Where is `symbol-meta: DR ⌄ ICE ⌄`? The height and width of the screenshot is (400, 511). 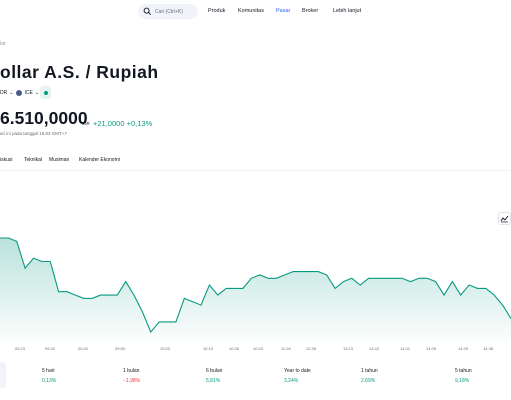 symbol-meta: DR ⌄ ICE ⌄ is located at coordinates (21, 92).